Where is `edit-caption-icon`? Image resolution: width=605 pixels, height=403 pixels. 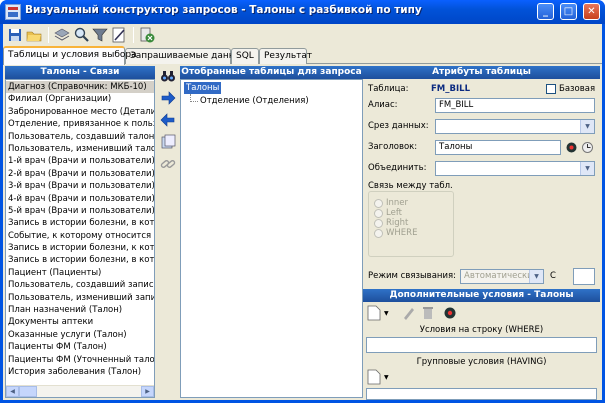
edit-caption-icon is located at coordinates (571, 147).